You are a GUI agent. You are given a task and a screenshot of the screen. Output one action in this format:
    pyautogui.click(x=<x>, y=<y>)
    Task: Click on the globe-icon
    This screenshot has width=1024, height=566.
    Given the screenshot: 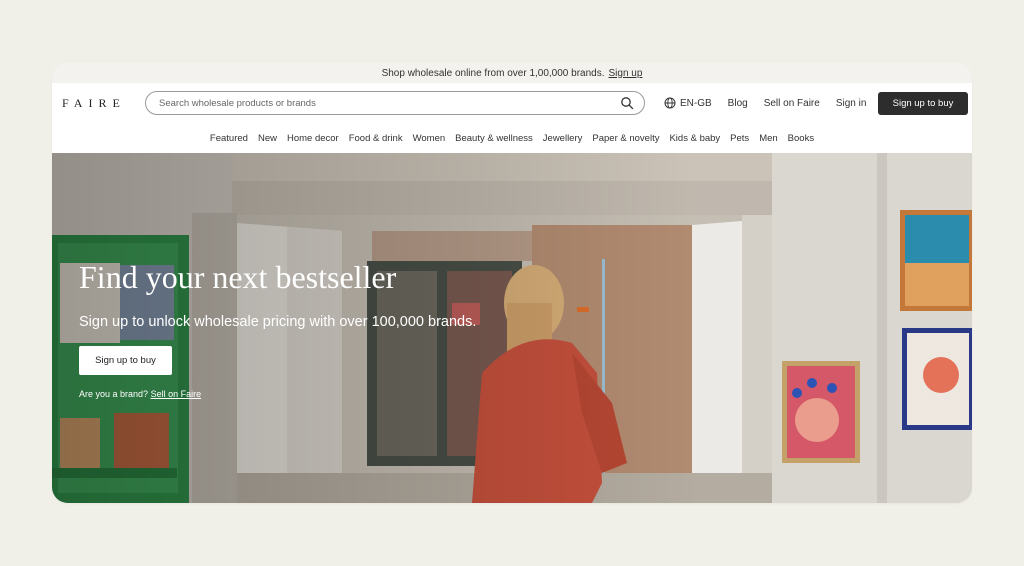 What is the action you would take?
    pyautogui.click(x=670, y=103)
    